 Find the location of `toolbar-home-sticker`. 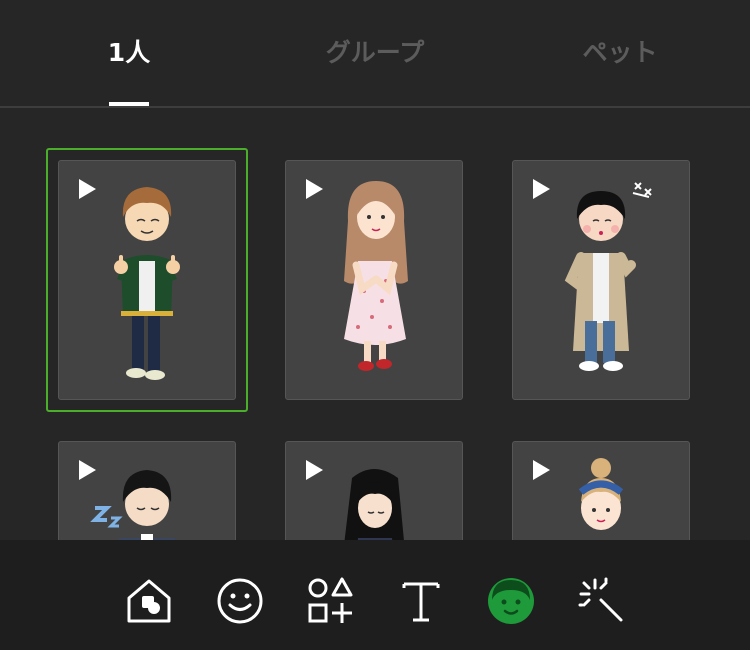

toolbar-home-sticker is located at coordinates (149, 601).